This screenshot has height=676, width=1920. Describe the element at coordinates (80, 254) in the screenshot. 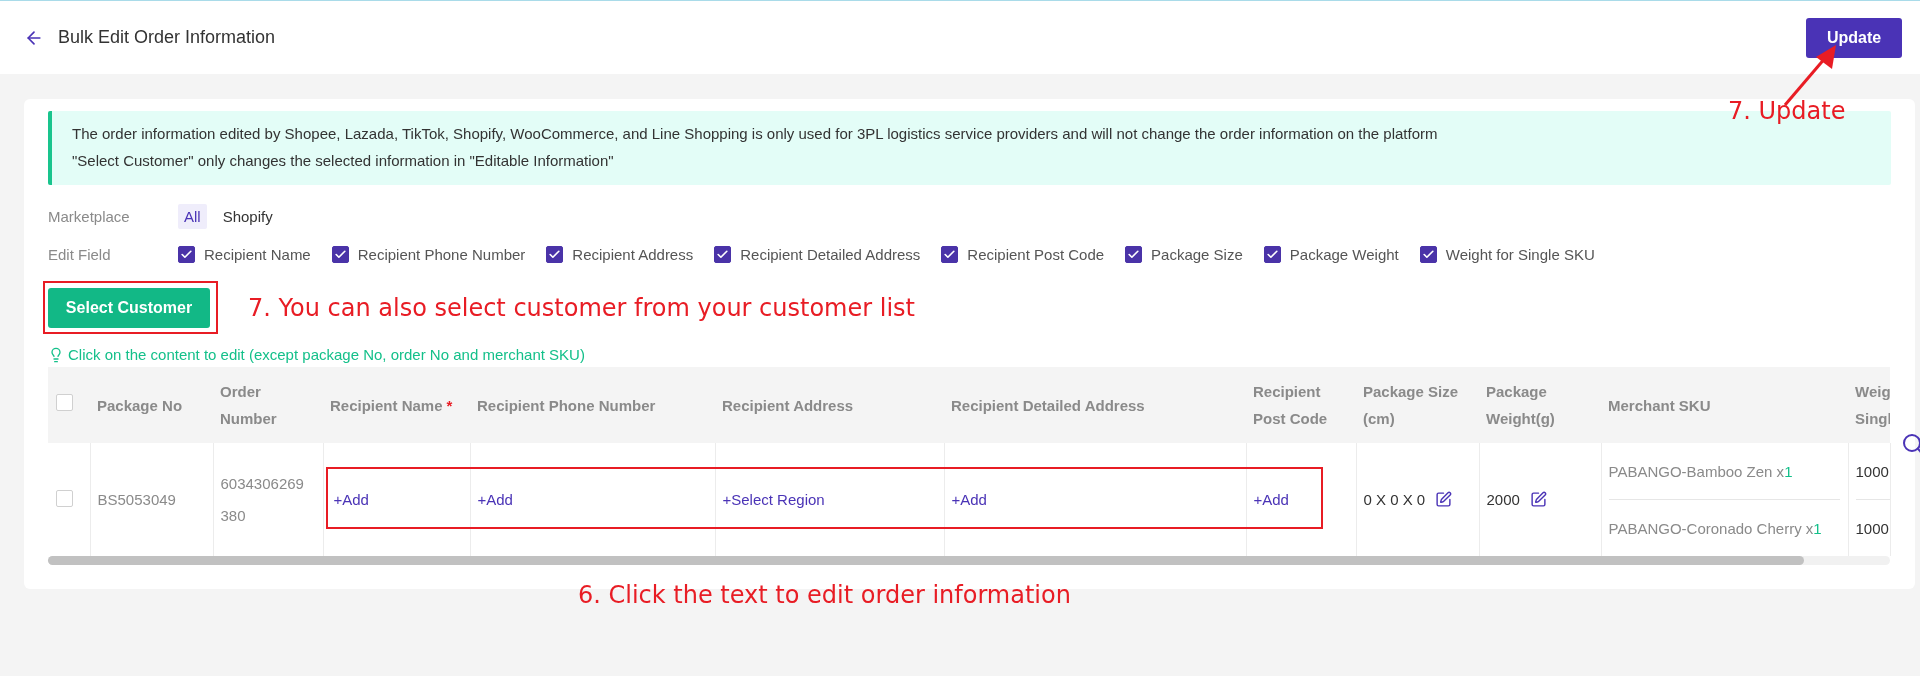

I see `filter-label: Edit Field` at that location.